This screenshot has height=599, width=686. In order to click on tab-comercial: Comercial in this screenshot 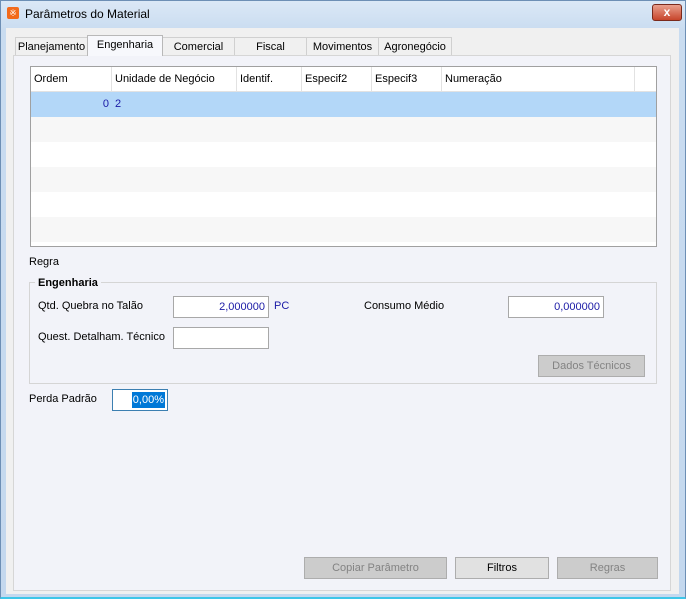, I will do `click(198, 46)`.